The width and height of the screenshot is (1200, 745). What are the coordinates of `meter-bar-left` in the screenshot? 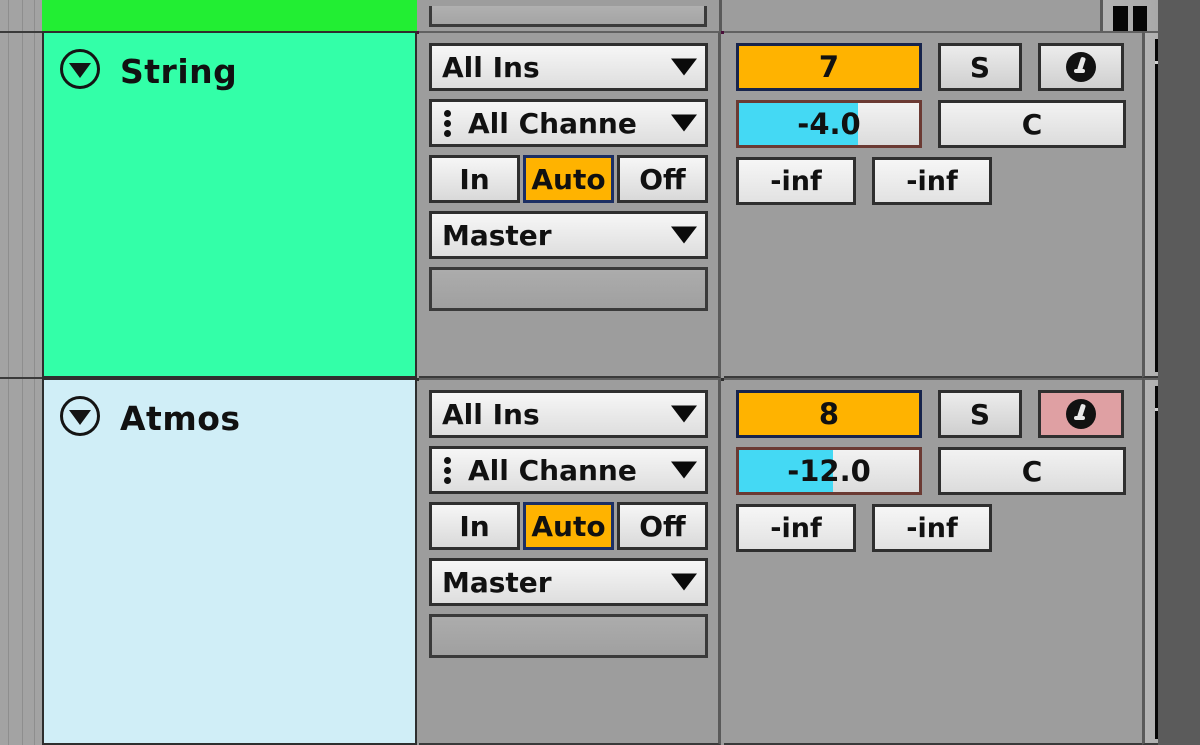 It's located at (1120, 18).